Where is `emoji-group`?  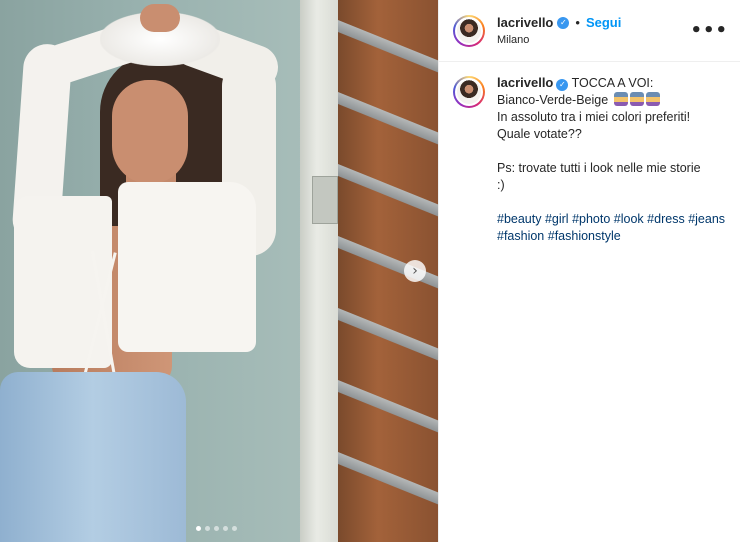 emoji-group is located at coordinates (636, 99).